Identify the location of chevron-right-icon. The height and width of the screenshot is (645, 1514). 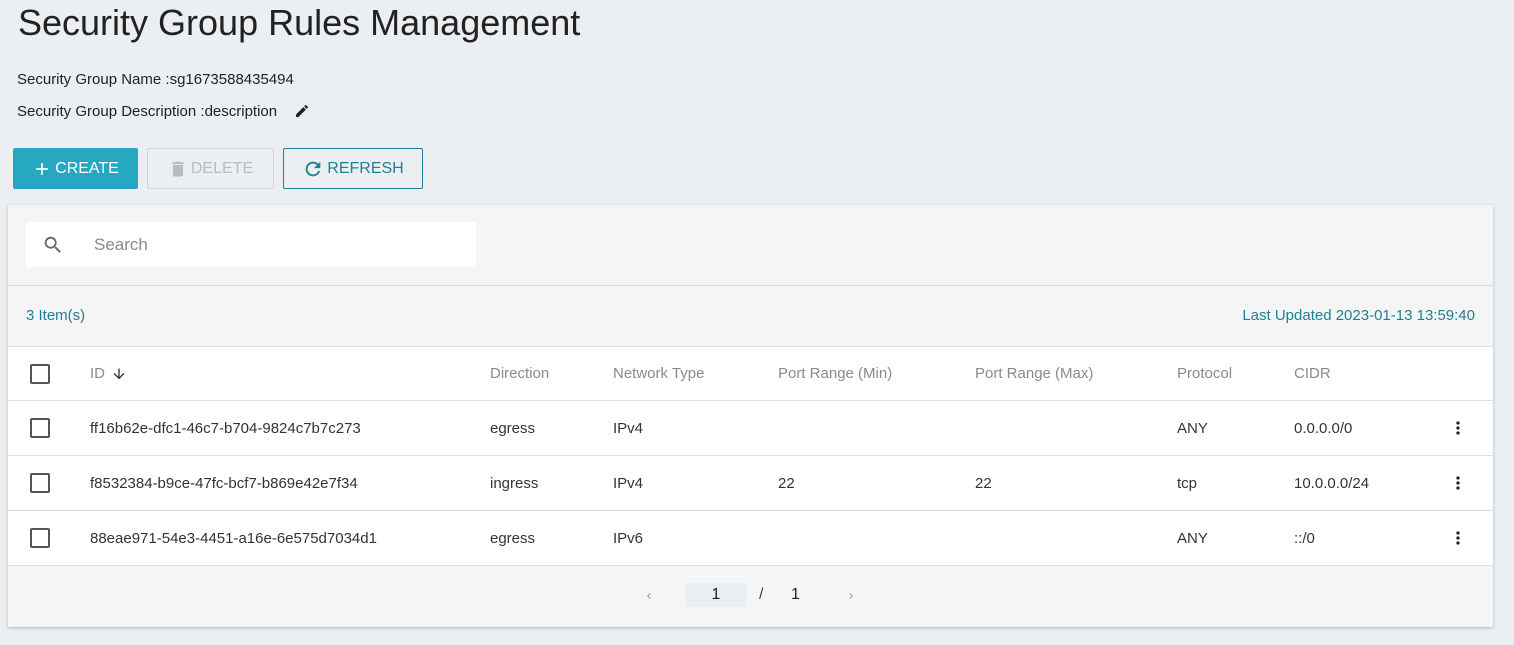
(851, 596).